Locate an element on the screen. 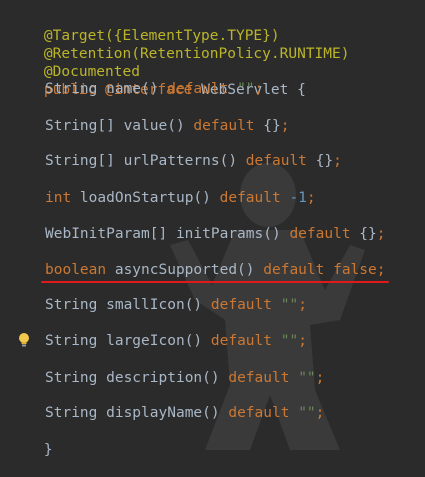  member-signature: value() is located at coordinates (154, 126).